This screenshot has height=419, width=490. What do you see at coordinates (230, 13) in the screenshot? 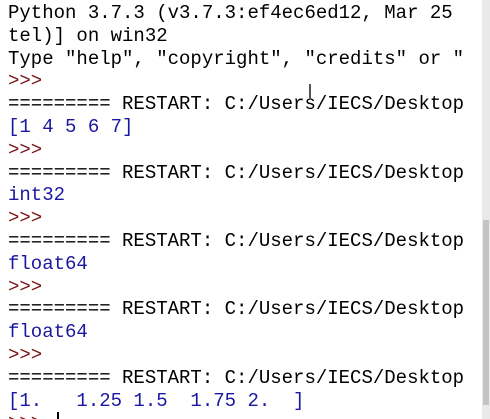
I see `header-version-line: Python 3.7.3 (v3.7.3:ef4ec6ed12, Mar 25` at bounding box center [230, 13].